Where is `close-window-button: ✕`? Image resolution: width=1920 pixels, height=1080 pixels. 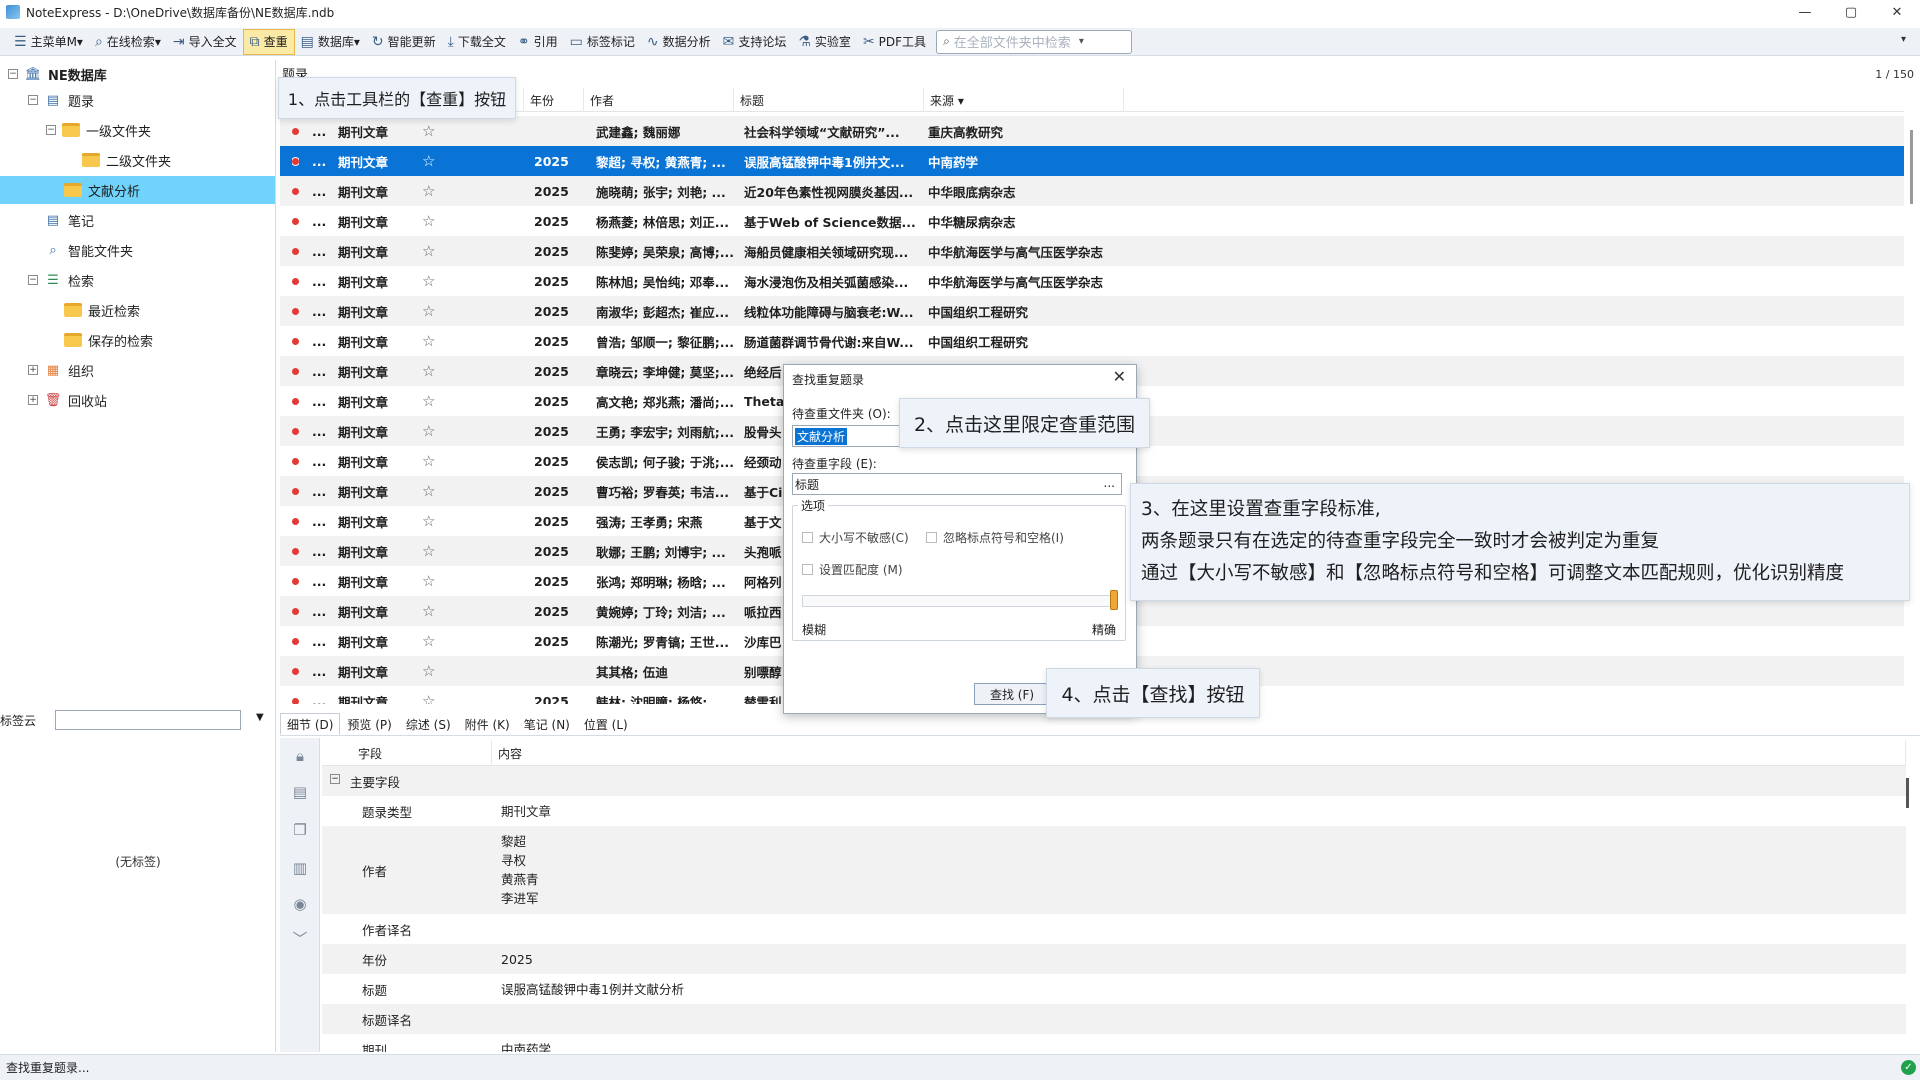
close-window-button: ✕ is located at coordinates (1897, 12).